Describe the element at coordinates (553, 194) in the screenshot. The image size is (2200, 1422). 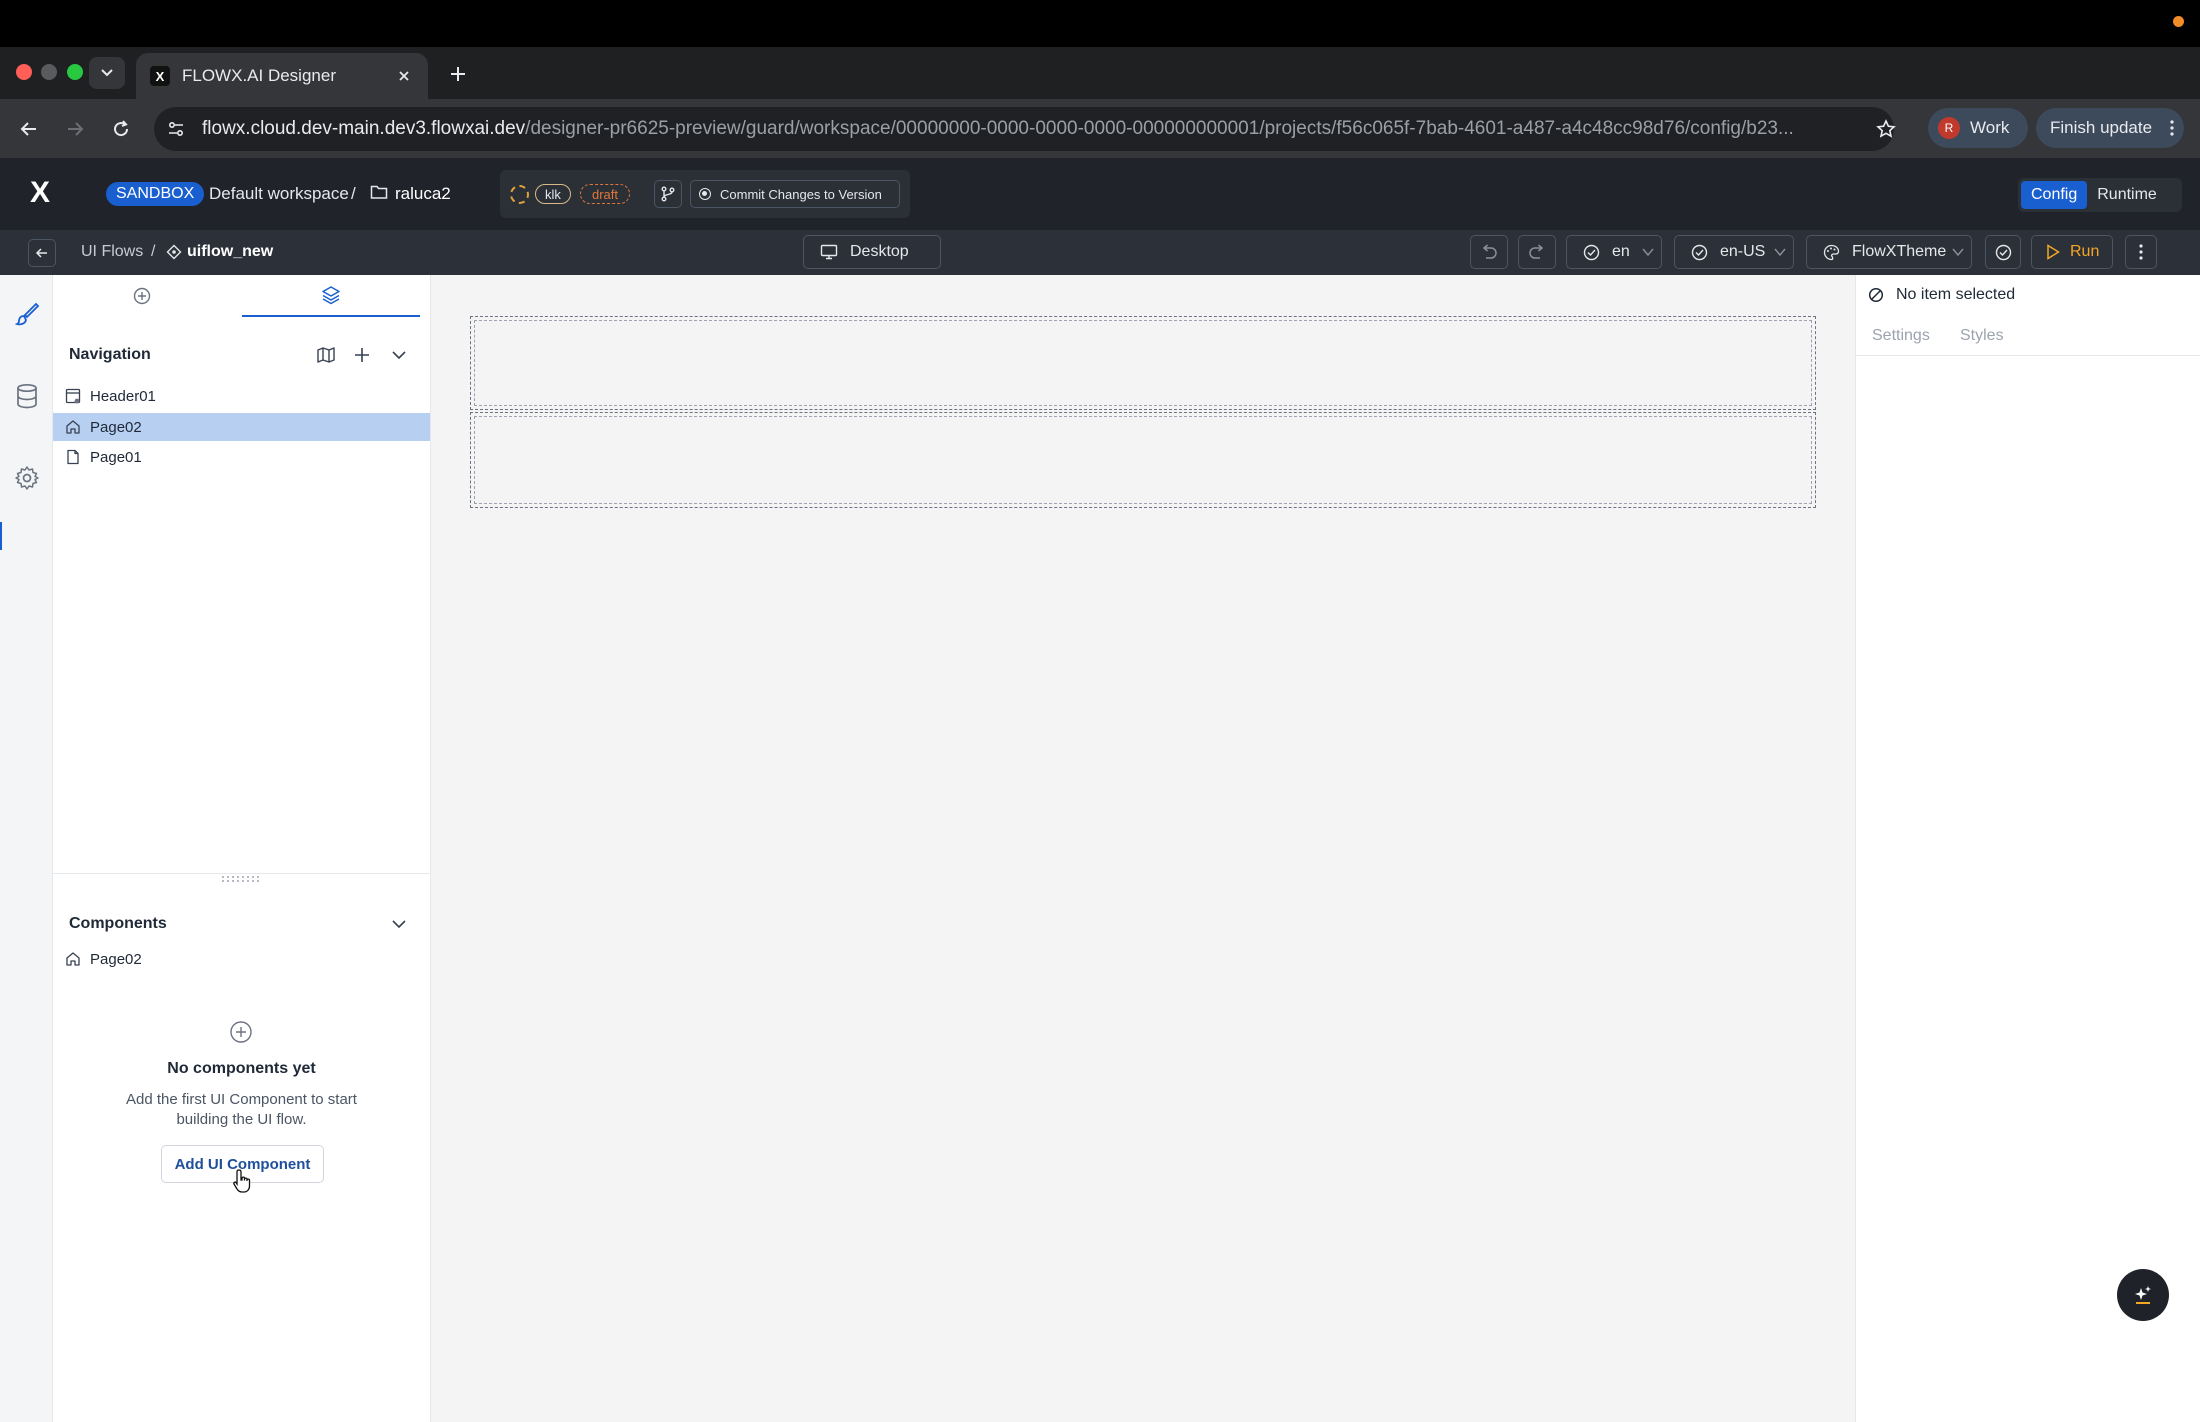
I see `version-name-badge: klk` at that location.